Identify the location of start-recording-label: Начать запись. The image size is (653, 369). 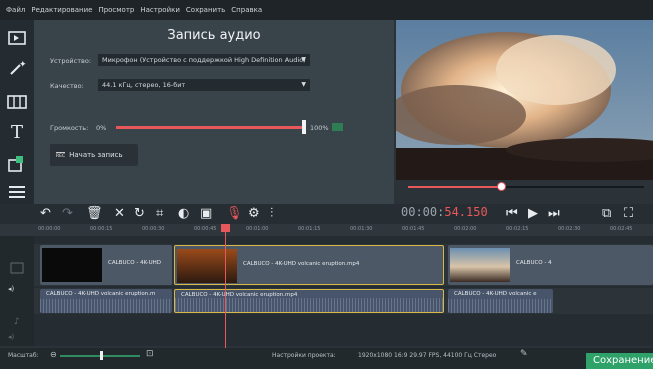
(96, 155).